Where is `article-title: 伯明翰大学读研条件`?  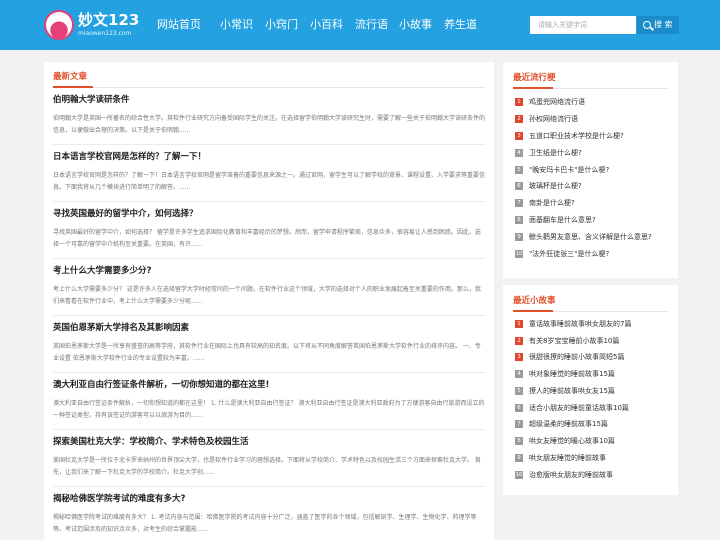
article-title: 伯明翰大学读研条件 is located at coordinates (269, 100).